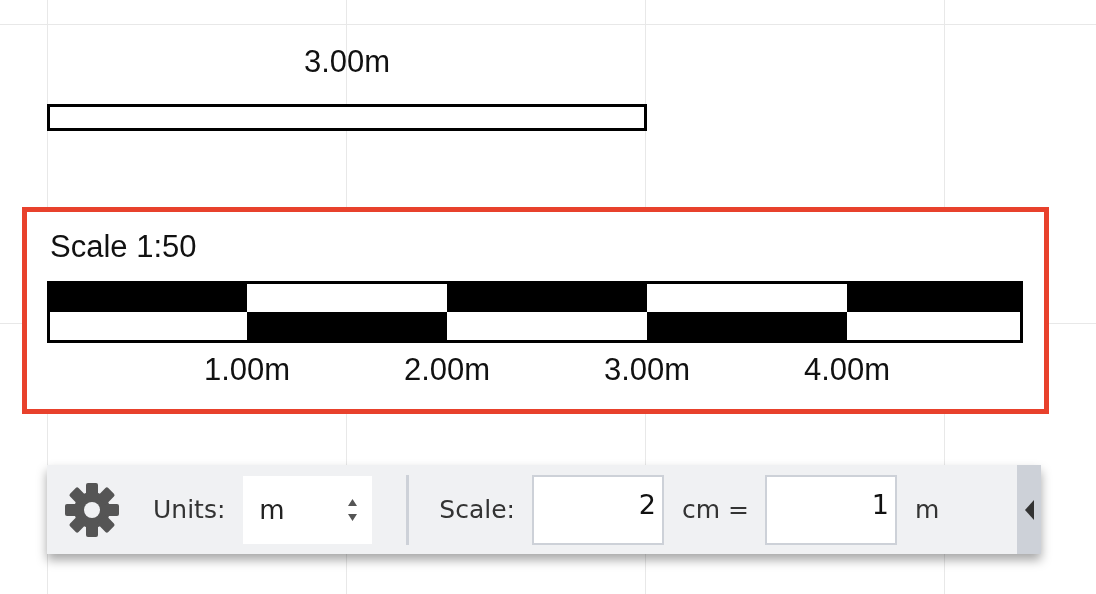  What do you see at coordinates (347, 62) in the screenshot?
I see `measurement-label: 3.00m` at bounding box center [347, 62].